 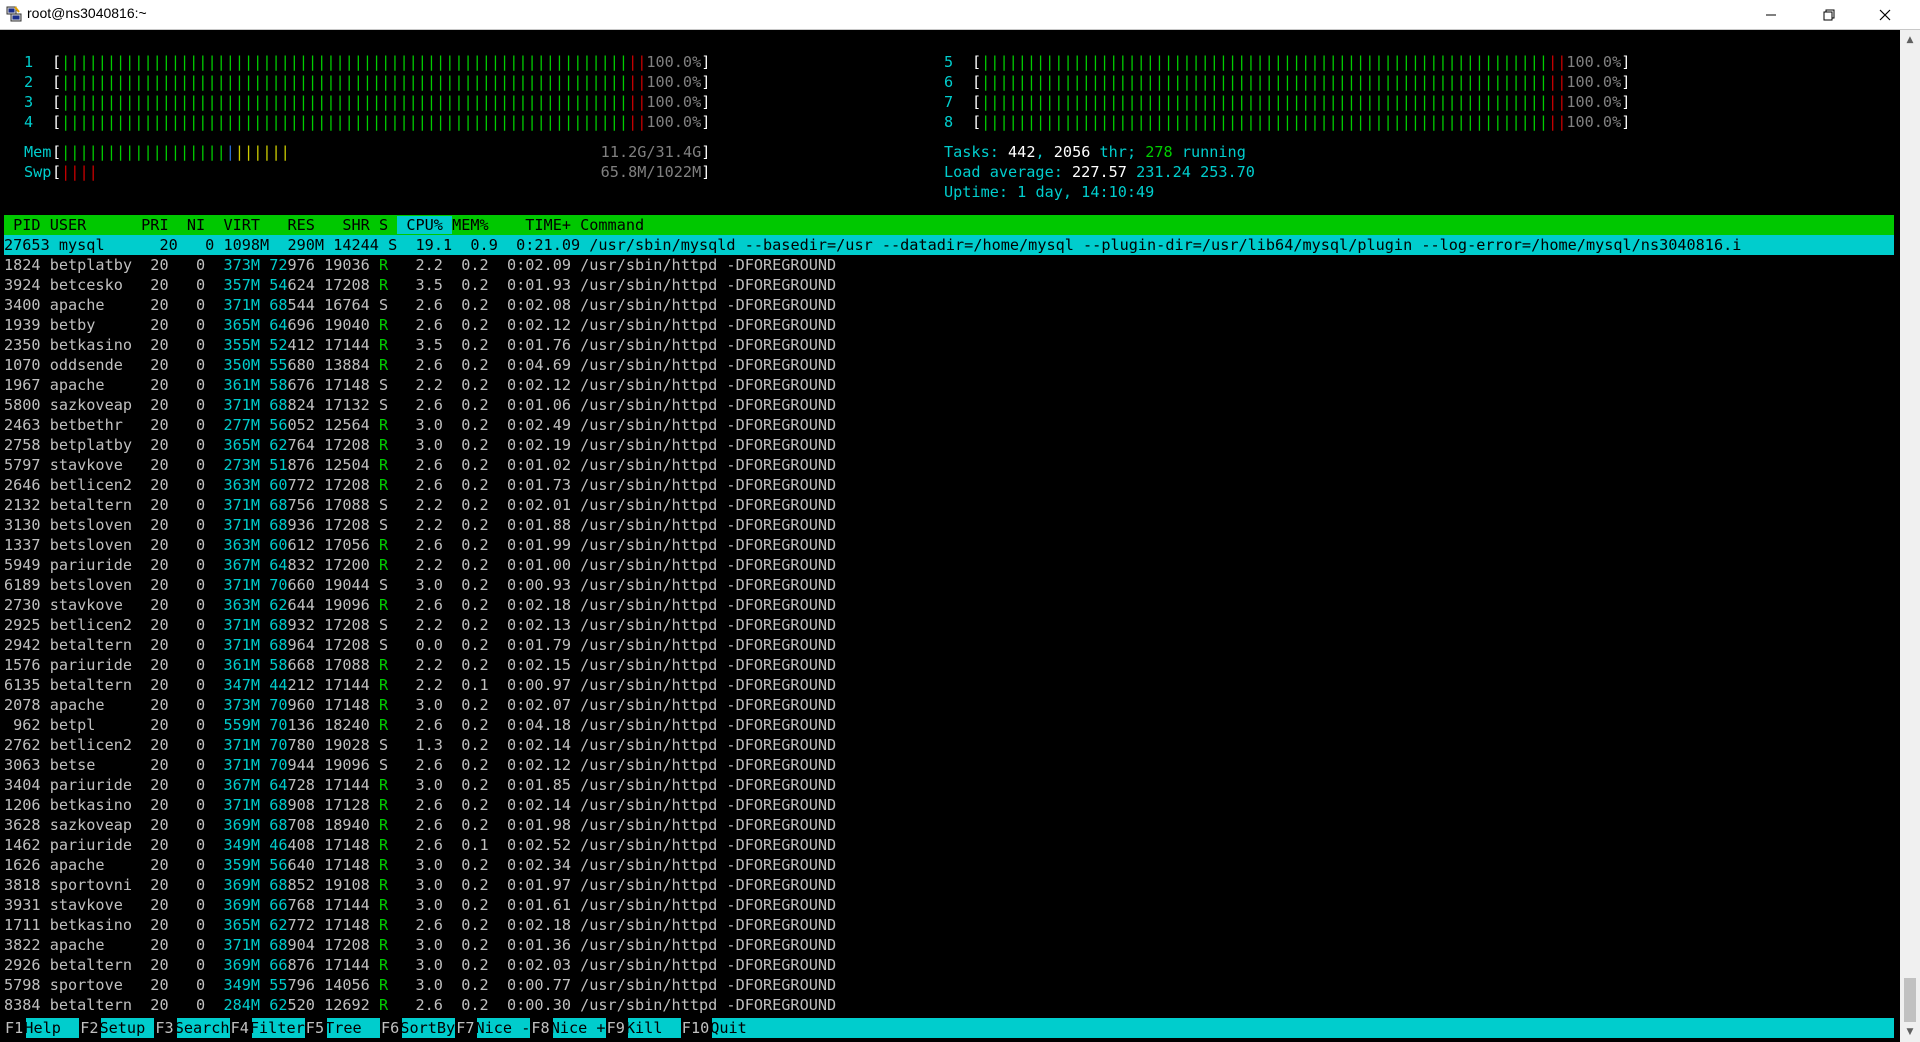 I want to click on fkey-label-f8: Nice +, so click(x=578, y=1028).